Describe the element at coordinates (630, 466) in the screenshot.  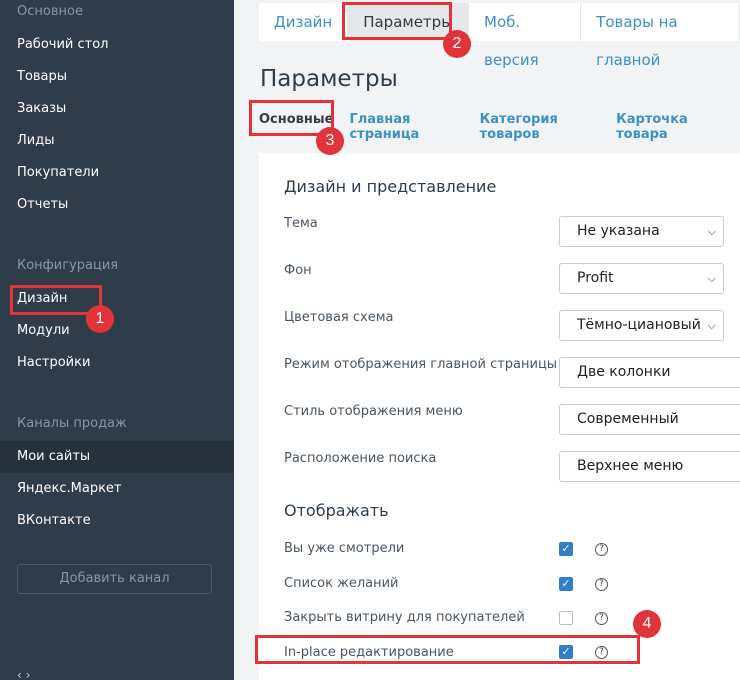
I see `search-position-select-value: Верхнее меню` at that location.